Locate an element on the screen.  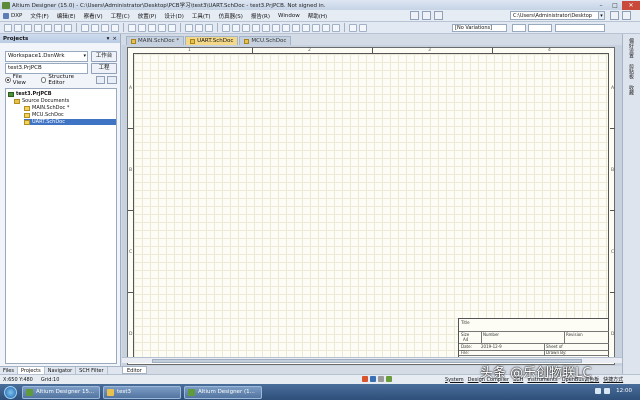
tree-doc-mcu: MCU.SchDoc is located at coordinates (44, 115).